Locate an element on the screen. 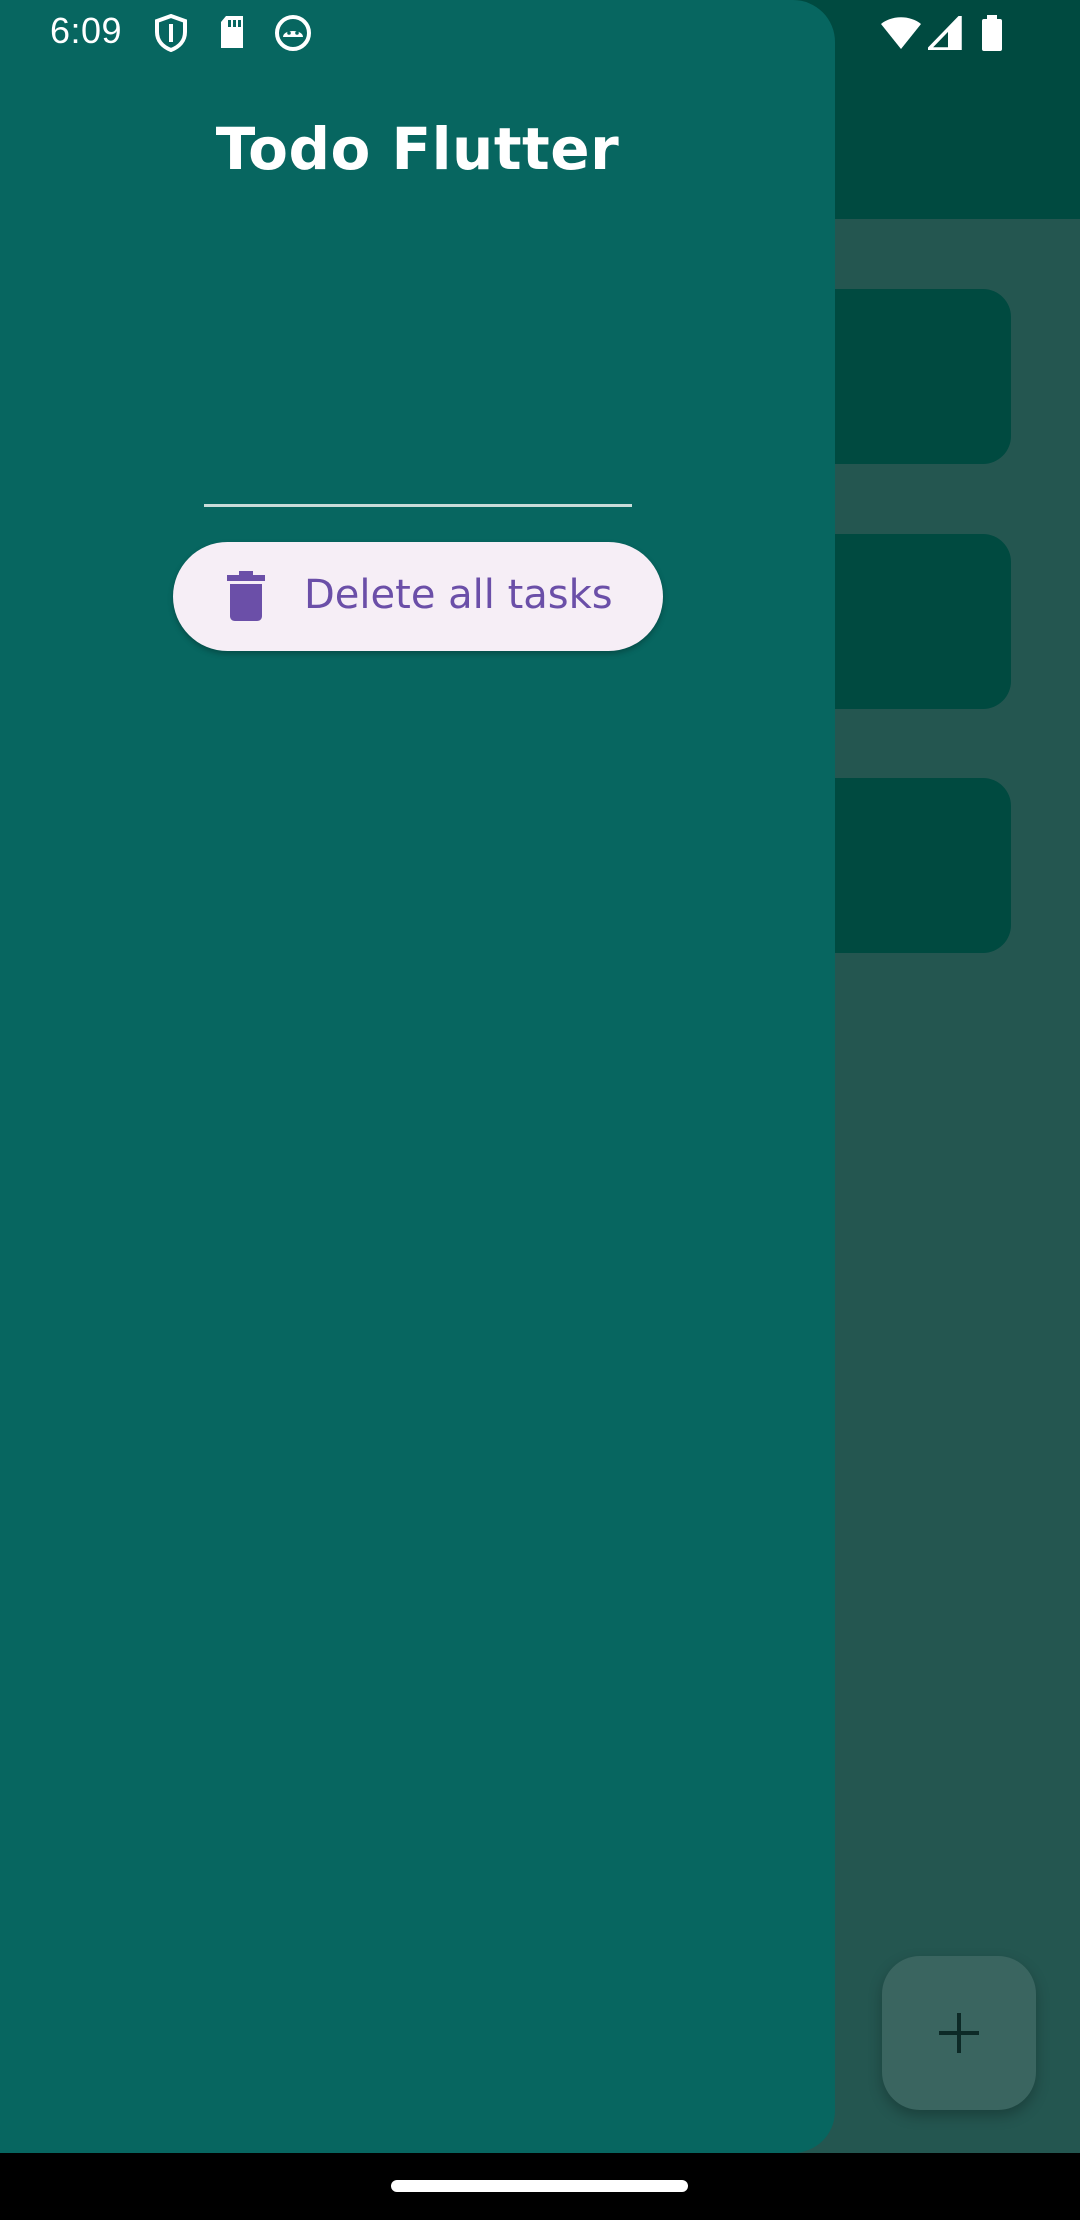 The image size is (1080, 2220). android-debug-icon is located at coordinates (293, 33).